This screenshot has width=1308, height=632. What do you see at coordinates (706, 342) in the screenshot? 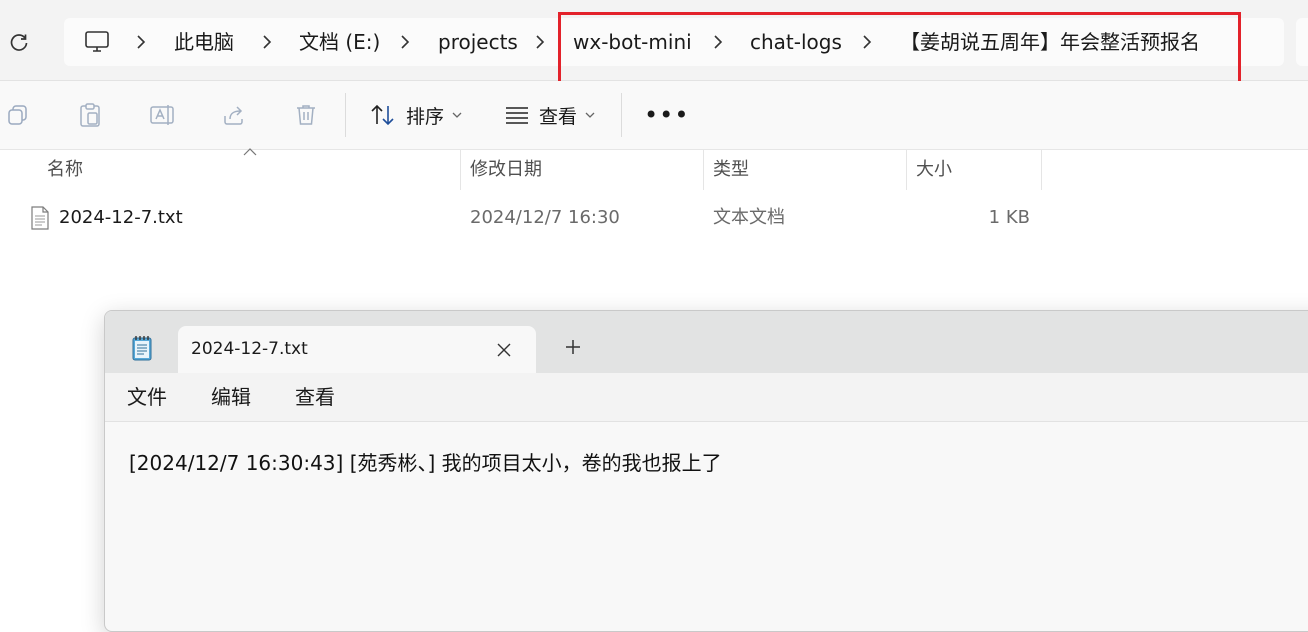
I see `notepad-title-bar: 2024-12-7.txt` at bounding box center [706, 342].